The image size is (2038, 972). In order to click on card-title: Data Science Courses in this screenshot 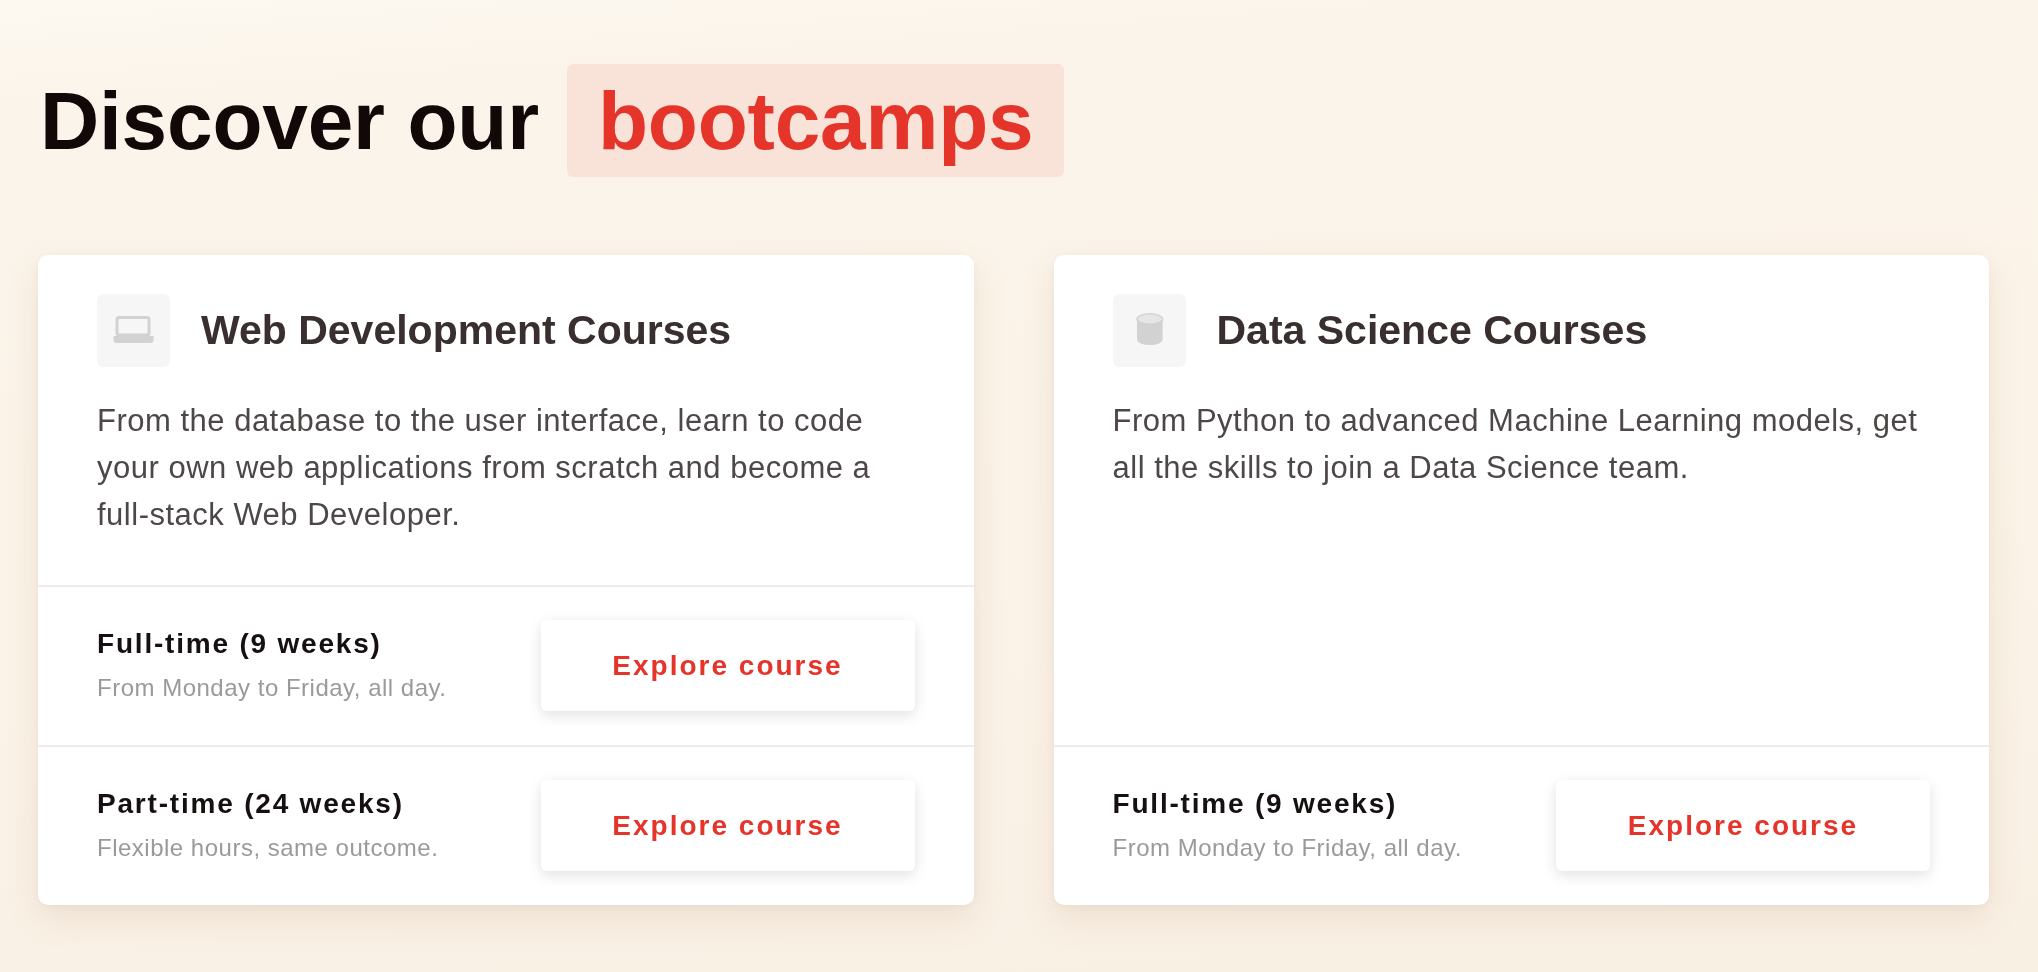, I will do `click(1432, 330)`.